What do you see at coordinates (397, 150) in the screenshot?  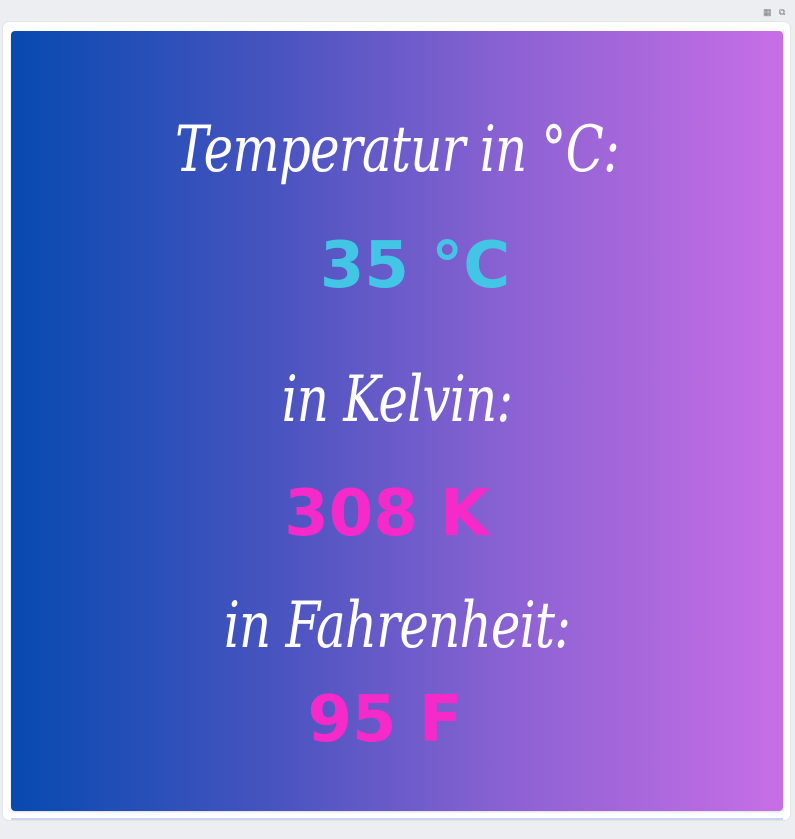 I see `celsius-heading: Temperatur in °C:` at bounding box center [397, 150].